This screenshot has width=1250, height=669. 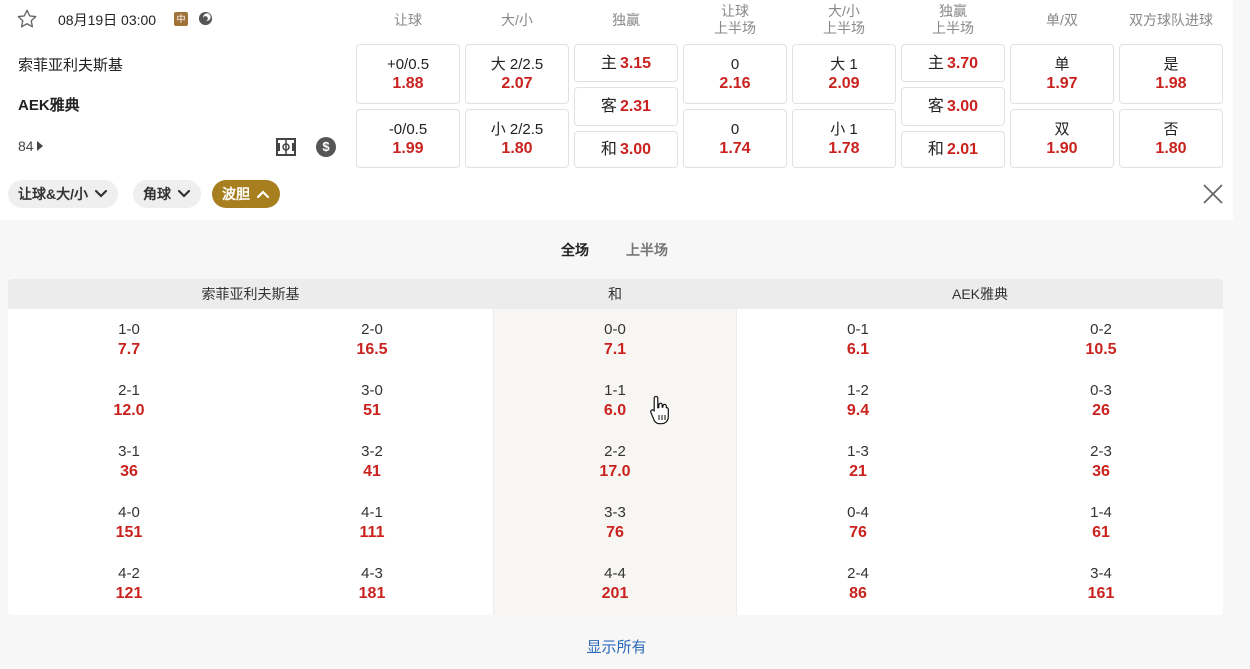 I want to click on tab-first-half: 上半场, so click(x=647, y=250).